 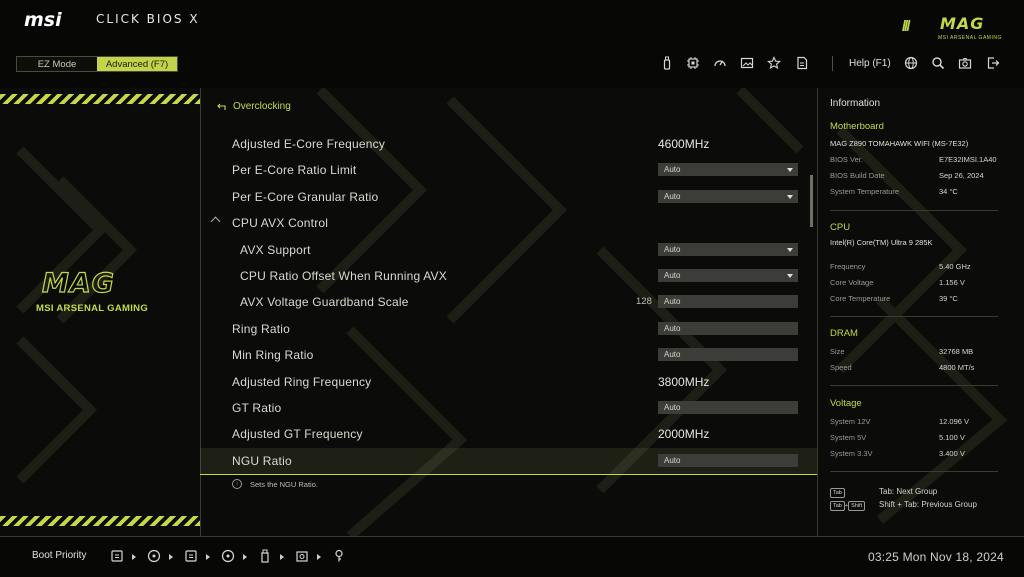 What do you see at coordinates (962, 23) in the screenshot?
I see `mag-logo-word: MAG` at bounding box center [962, 23].